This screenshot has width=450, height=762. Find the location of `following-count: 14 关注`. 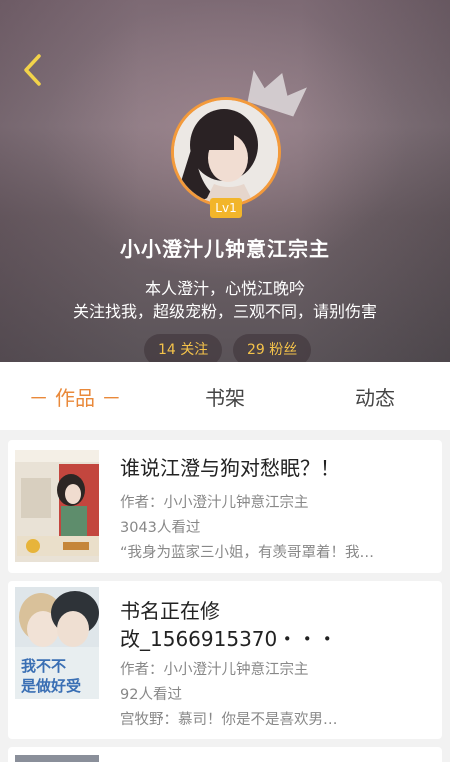

following-count: 14 关注 is located at coordinates (183, 348).